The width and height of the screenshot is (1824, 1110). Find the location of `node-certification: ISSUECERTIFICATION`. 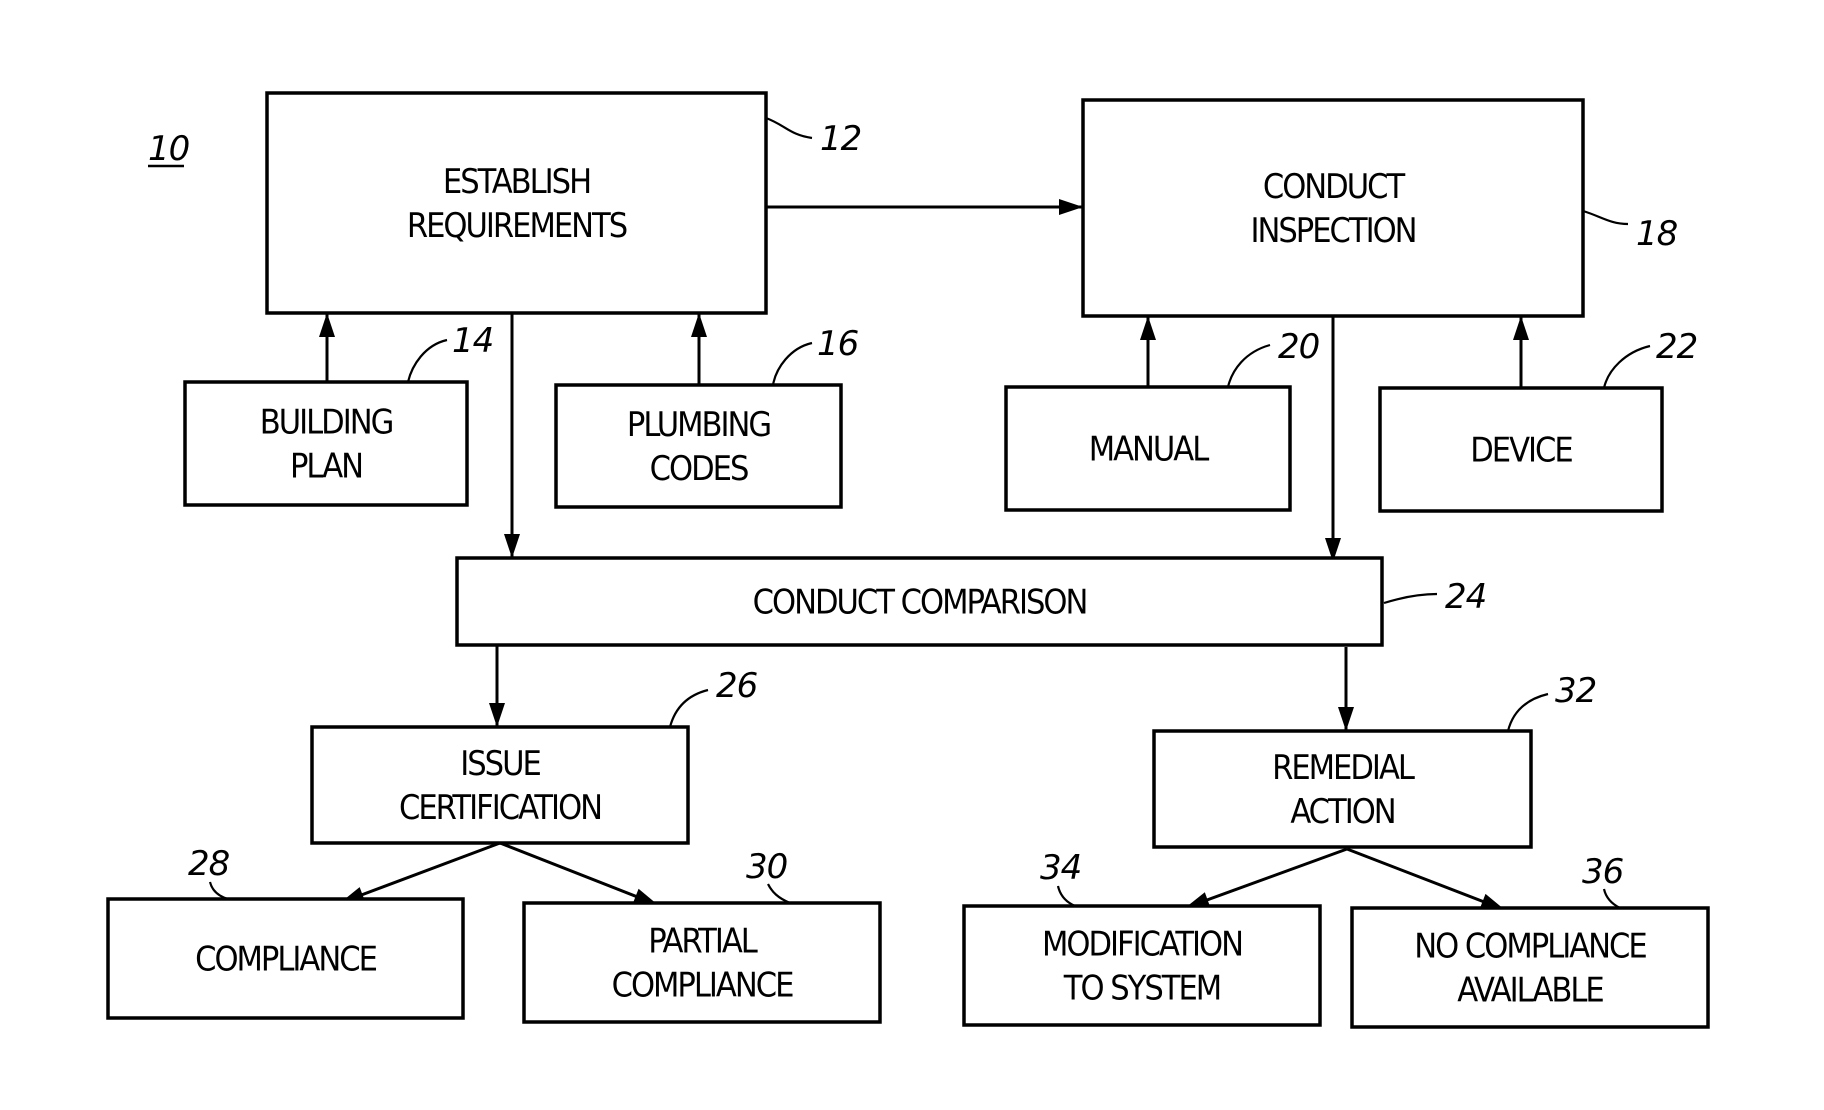

node-certification: ISSUECERTIFICATION is located at coordinates (500, 785).